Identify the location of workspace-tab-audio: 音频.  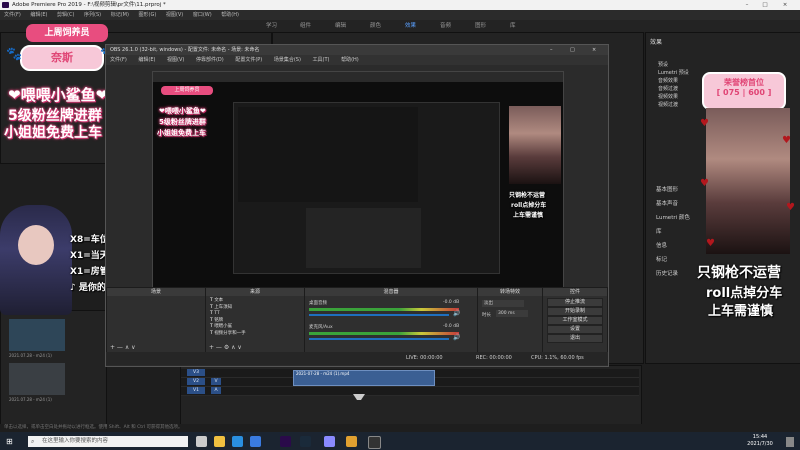
(445, 26).